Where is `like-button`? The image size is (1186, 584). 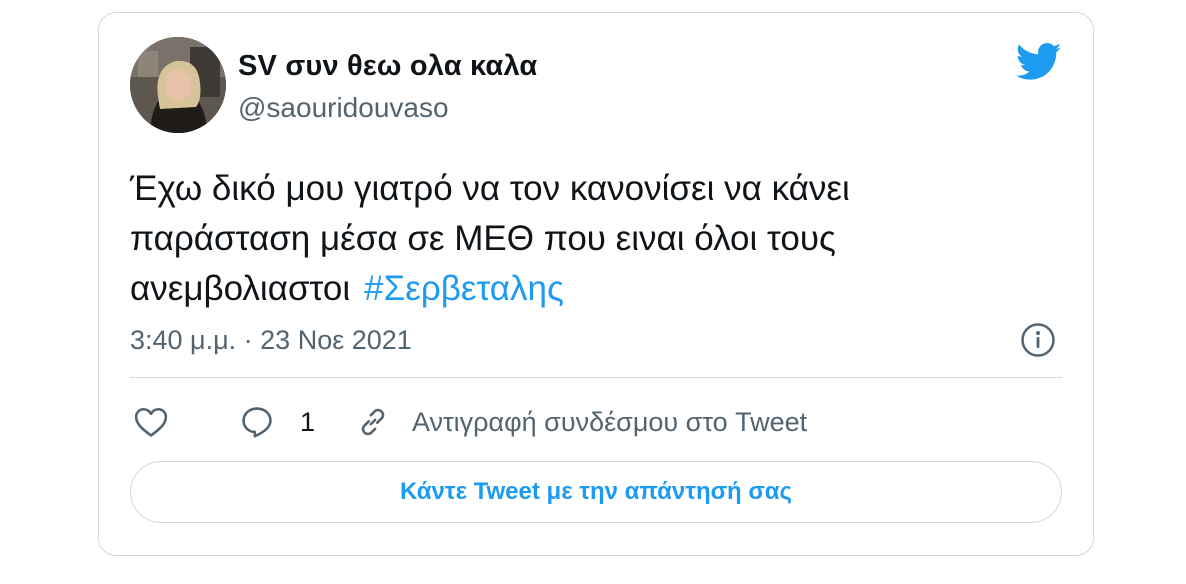
like-button is located at coordinates (151, 422).